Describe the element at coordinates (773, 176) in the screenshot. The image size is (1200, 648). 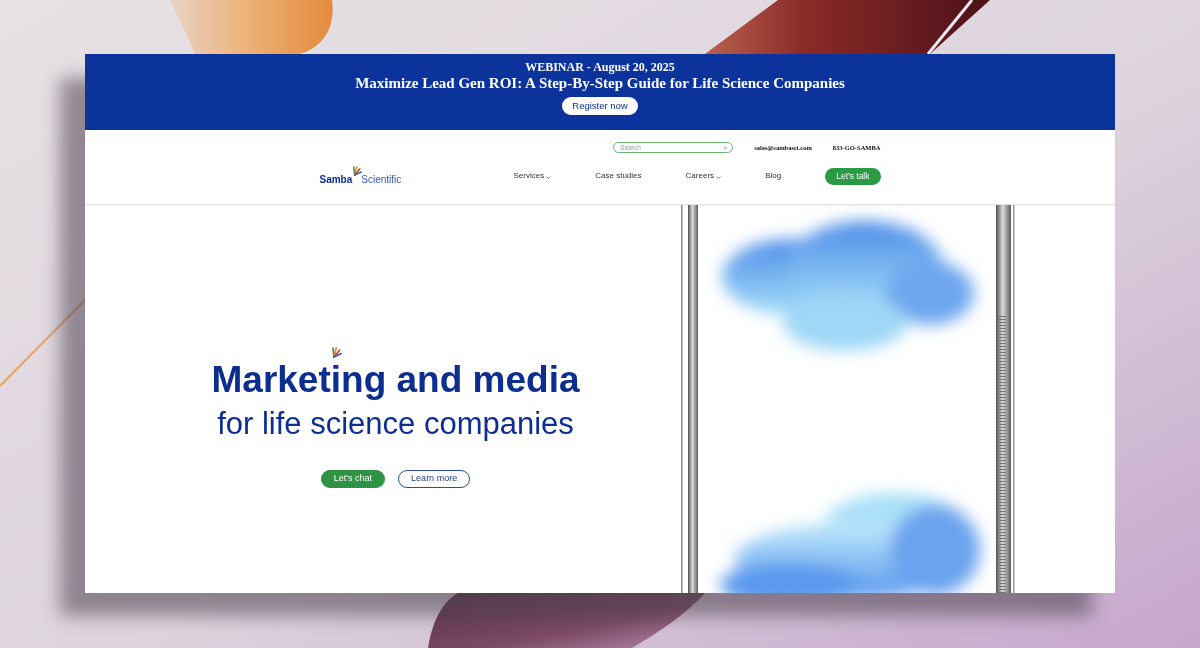
I see `nav-link: Blog` at that location.